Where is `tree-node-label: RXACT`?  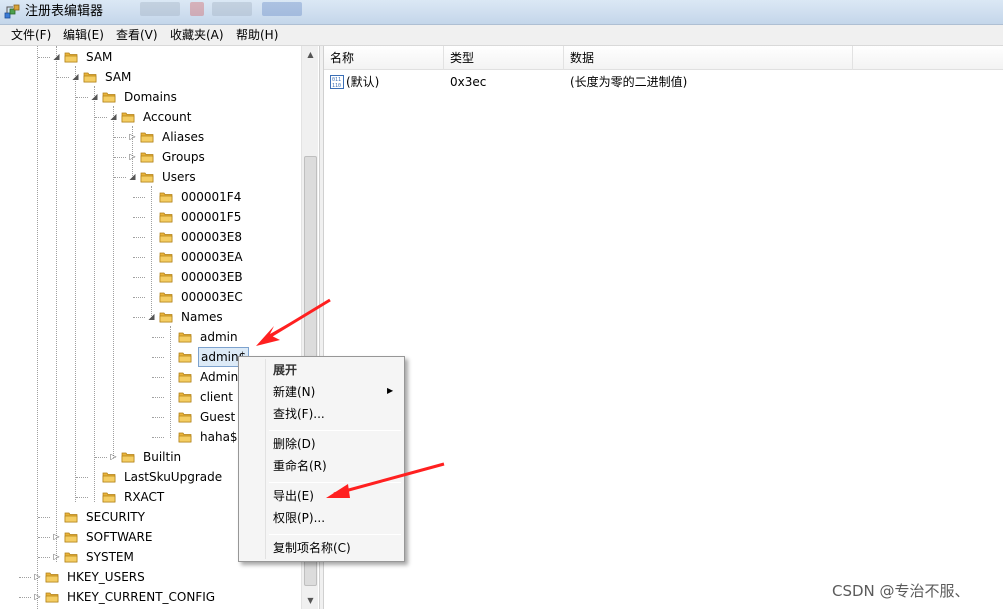
tree-node-label: RXACT is located at coordinates (144, 497).